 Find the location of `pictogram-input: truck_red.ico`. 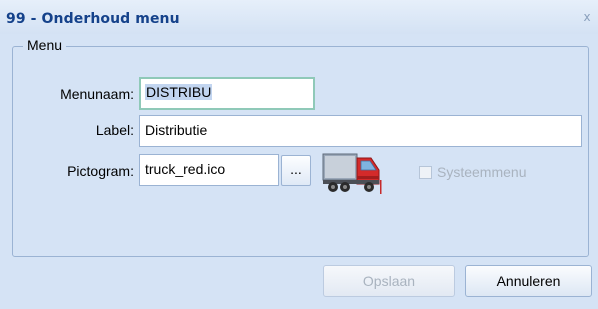

pictogram-input: truck_red.ico is located at coordinates (209, 170).